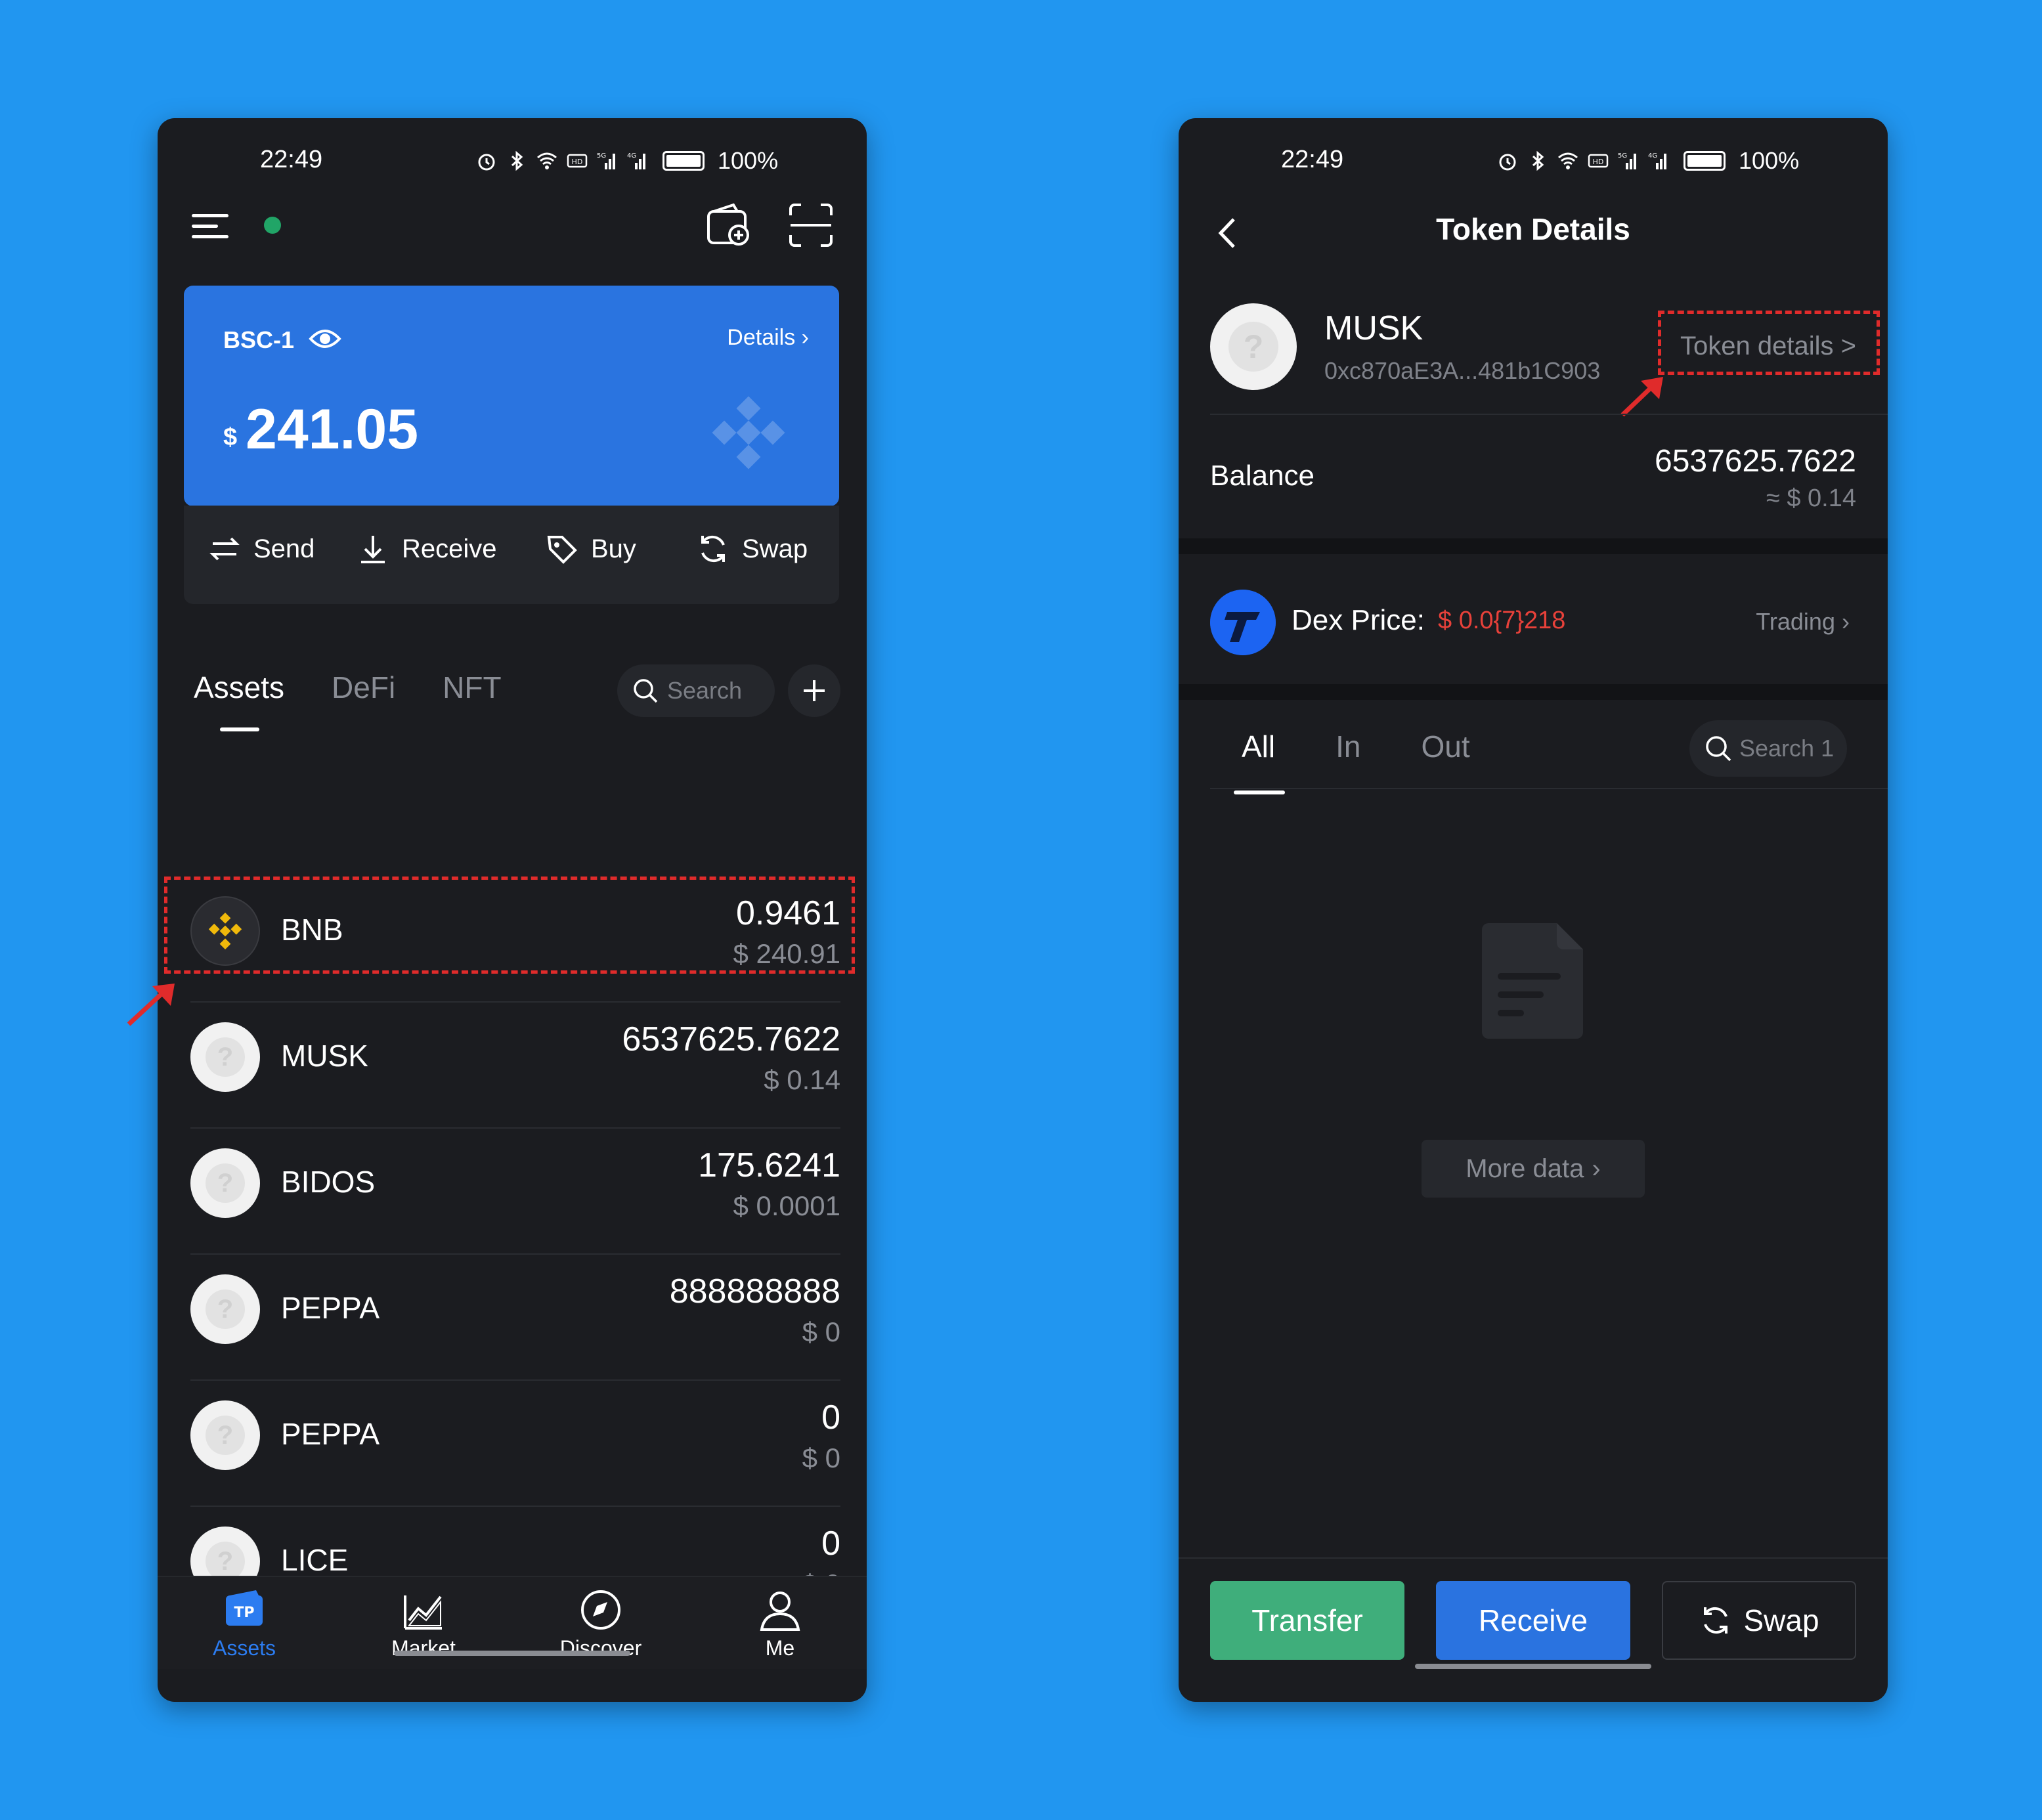  Describe the element at coordinates (1446, 746) in the screenshot. I see `tab-out: Out` at that location.